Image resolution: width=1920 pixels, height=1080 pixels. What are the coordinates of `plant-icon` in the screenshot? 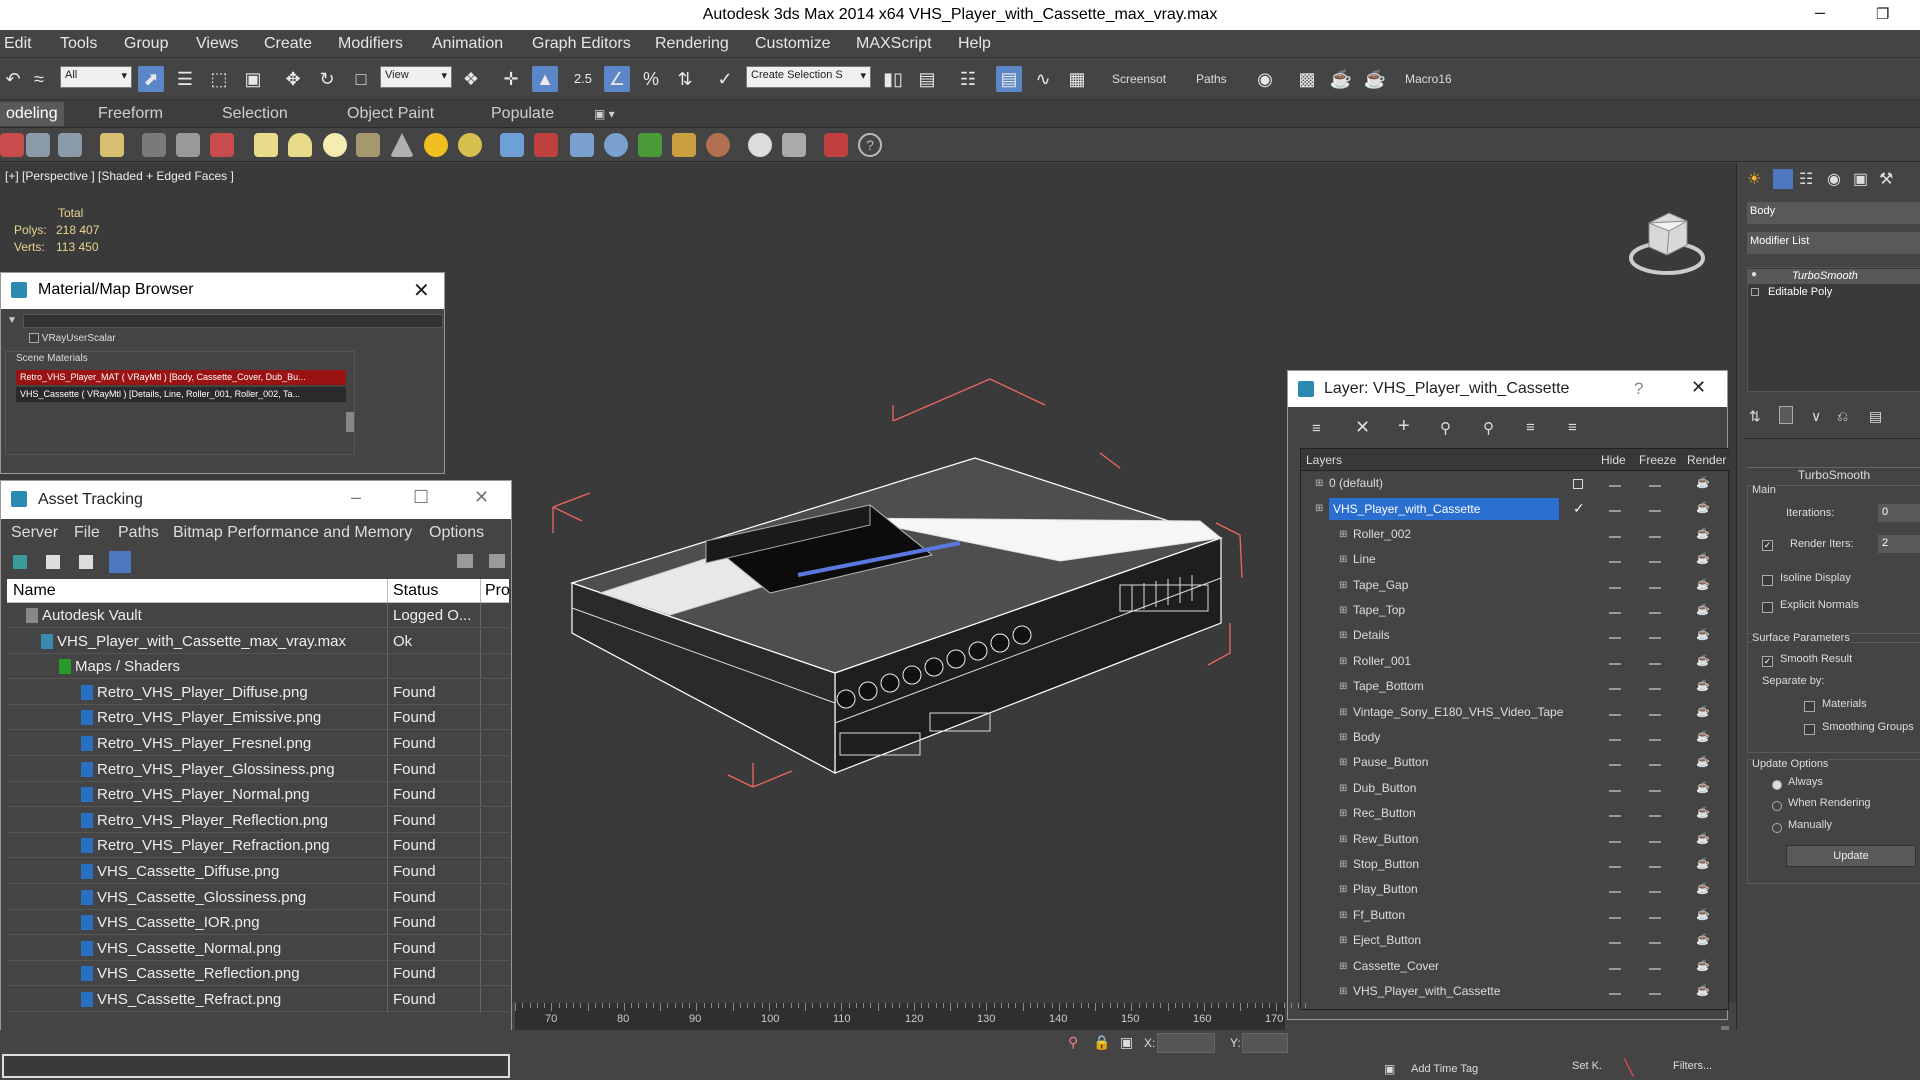 It's located at (650, 145).